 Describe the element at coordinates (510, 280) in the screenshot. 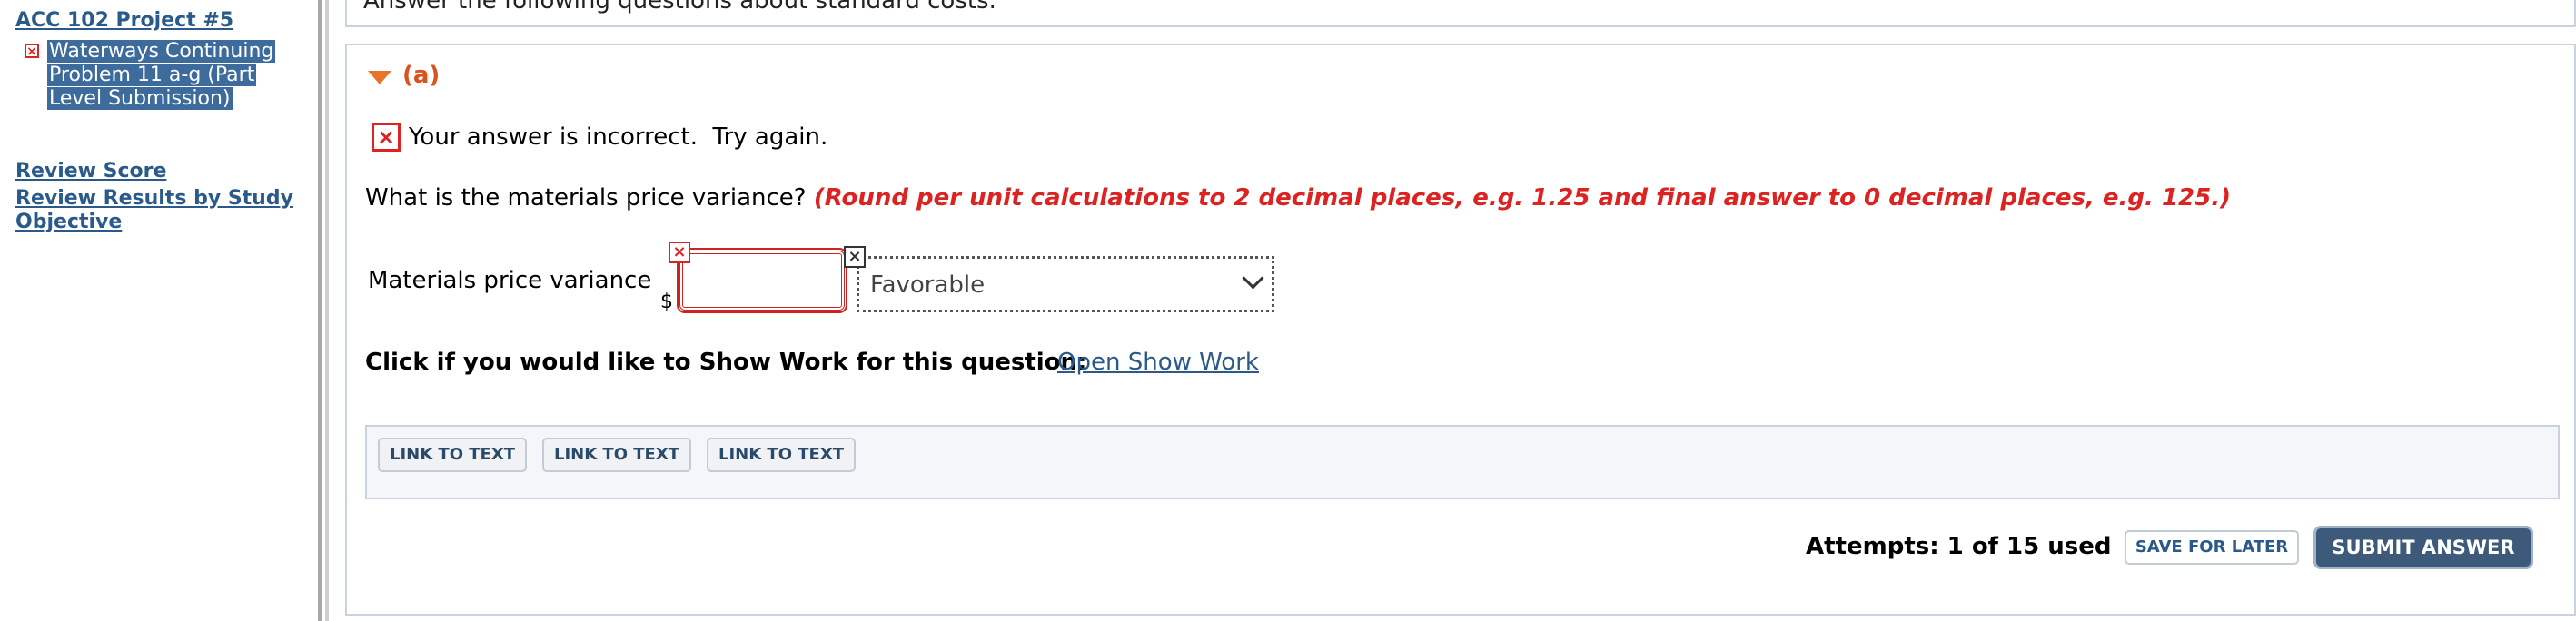

I see `field-label: Materials price variance` at that location.